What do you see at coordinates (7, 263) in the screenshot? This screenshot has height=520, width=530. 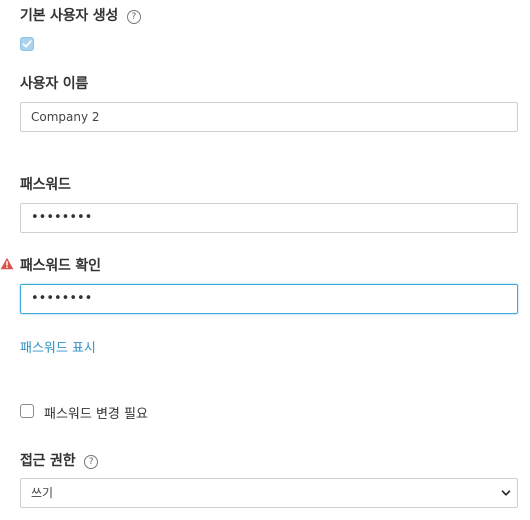 I see `warning-icon` at bounding box center [7, 263].